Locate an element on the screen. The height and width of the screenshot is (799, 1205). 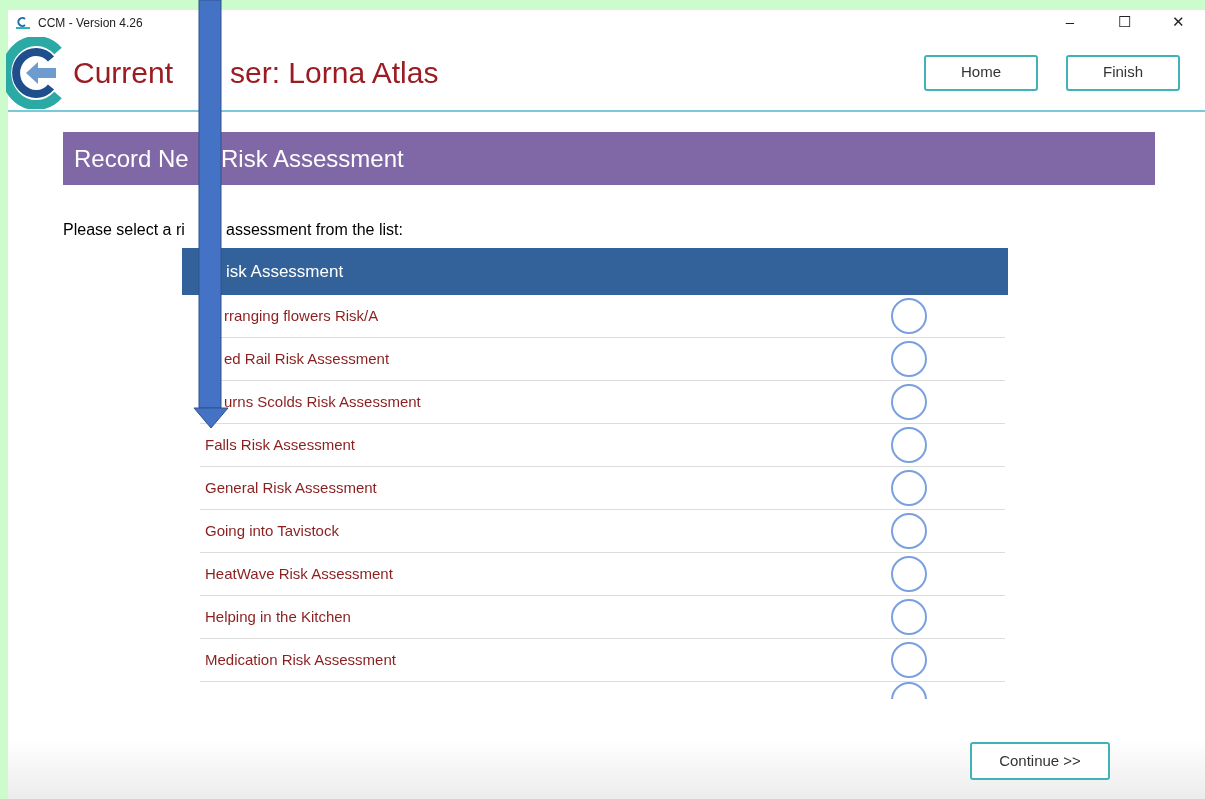
banner-title: Risk Assessment is located at coordinates (312, 158).